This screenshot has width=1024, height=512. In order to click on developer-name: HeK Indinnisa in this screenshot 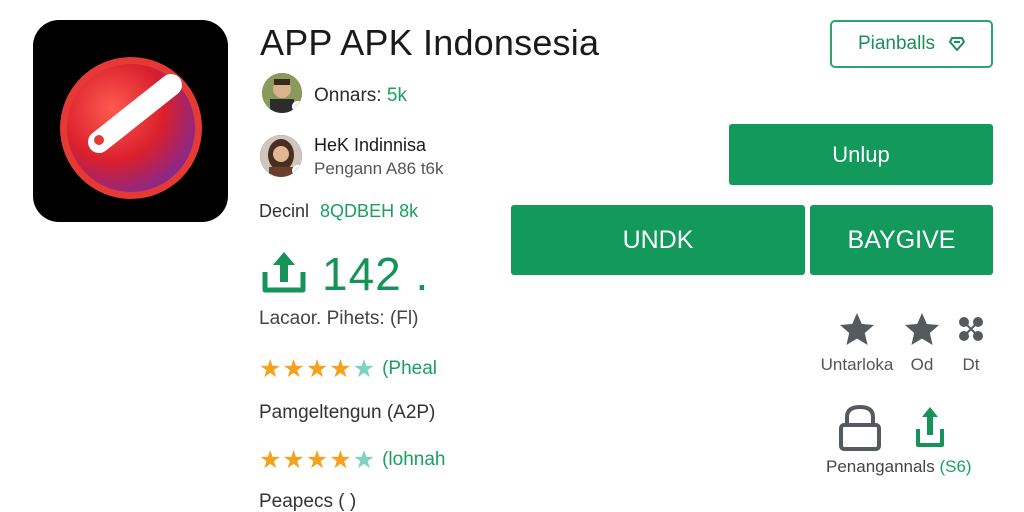, I will do `click(370, 145)`.